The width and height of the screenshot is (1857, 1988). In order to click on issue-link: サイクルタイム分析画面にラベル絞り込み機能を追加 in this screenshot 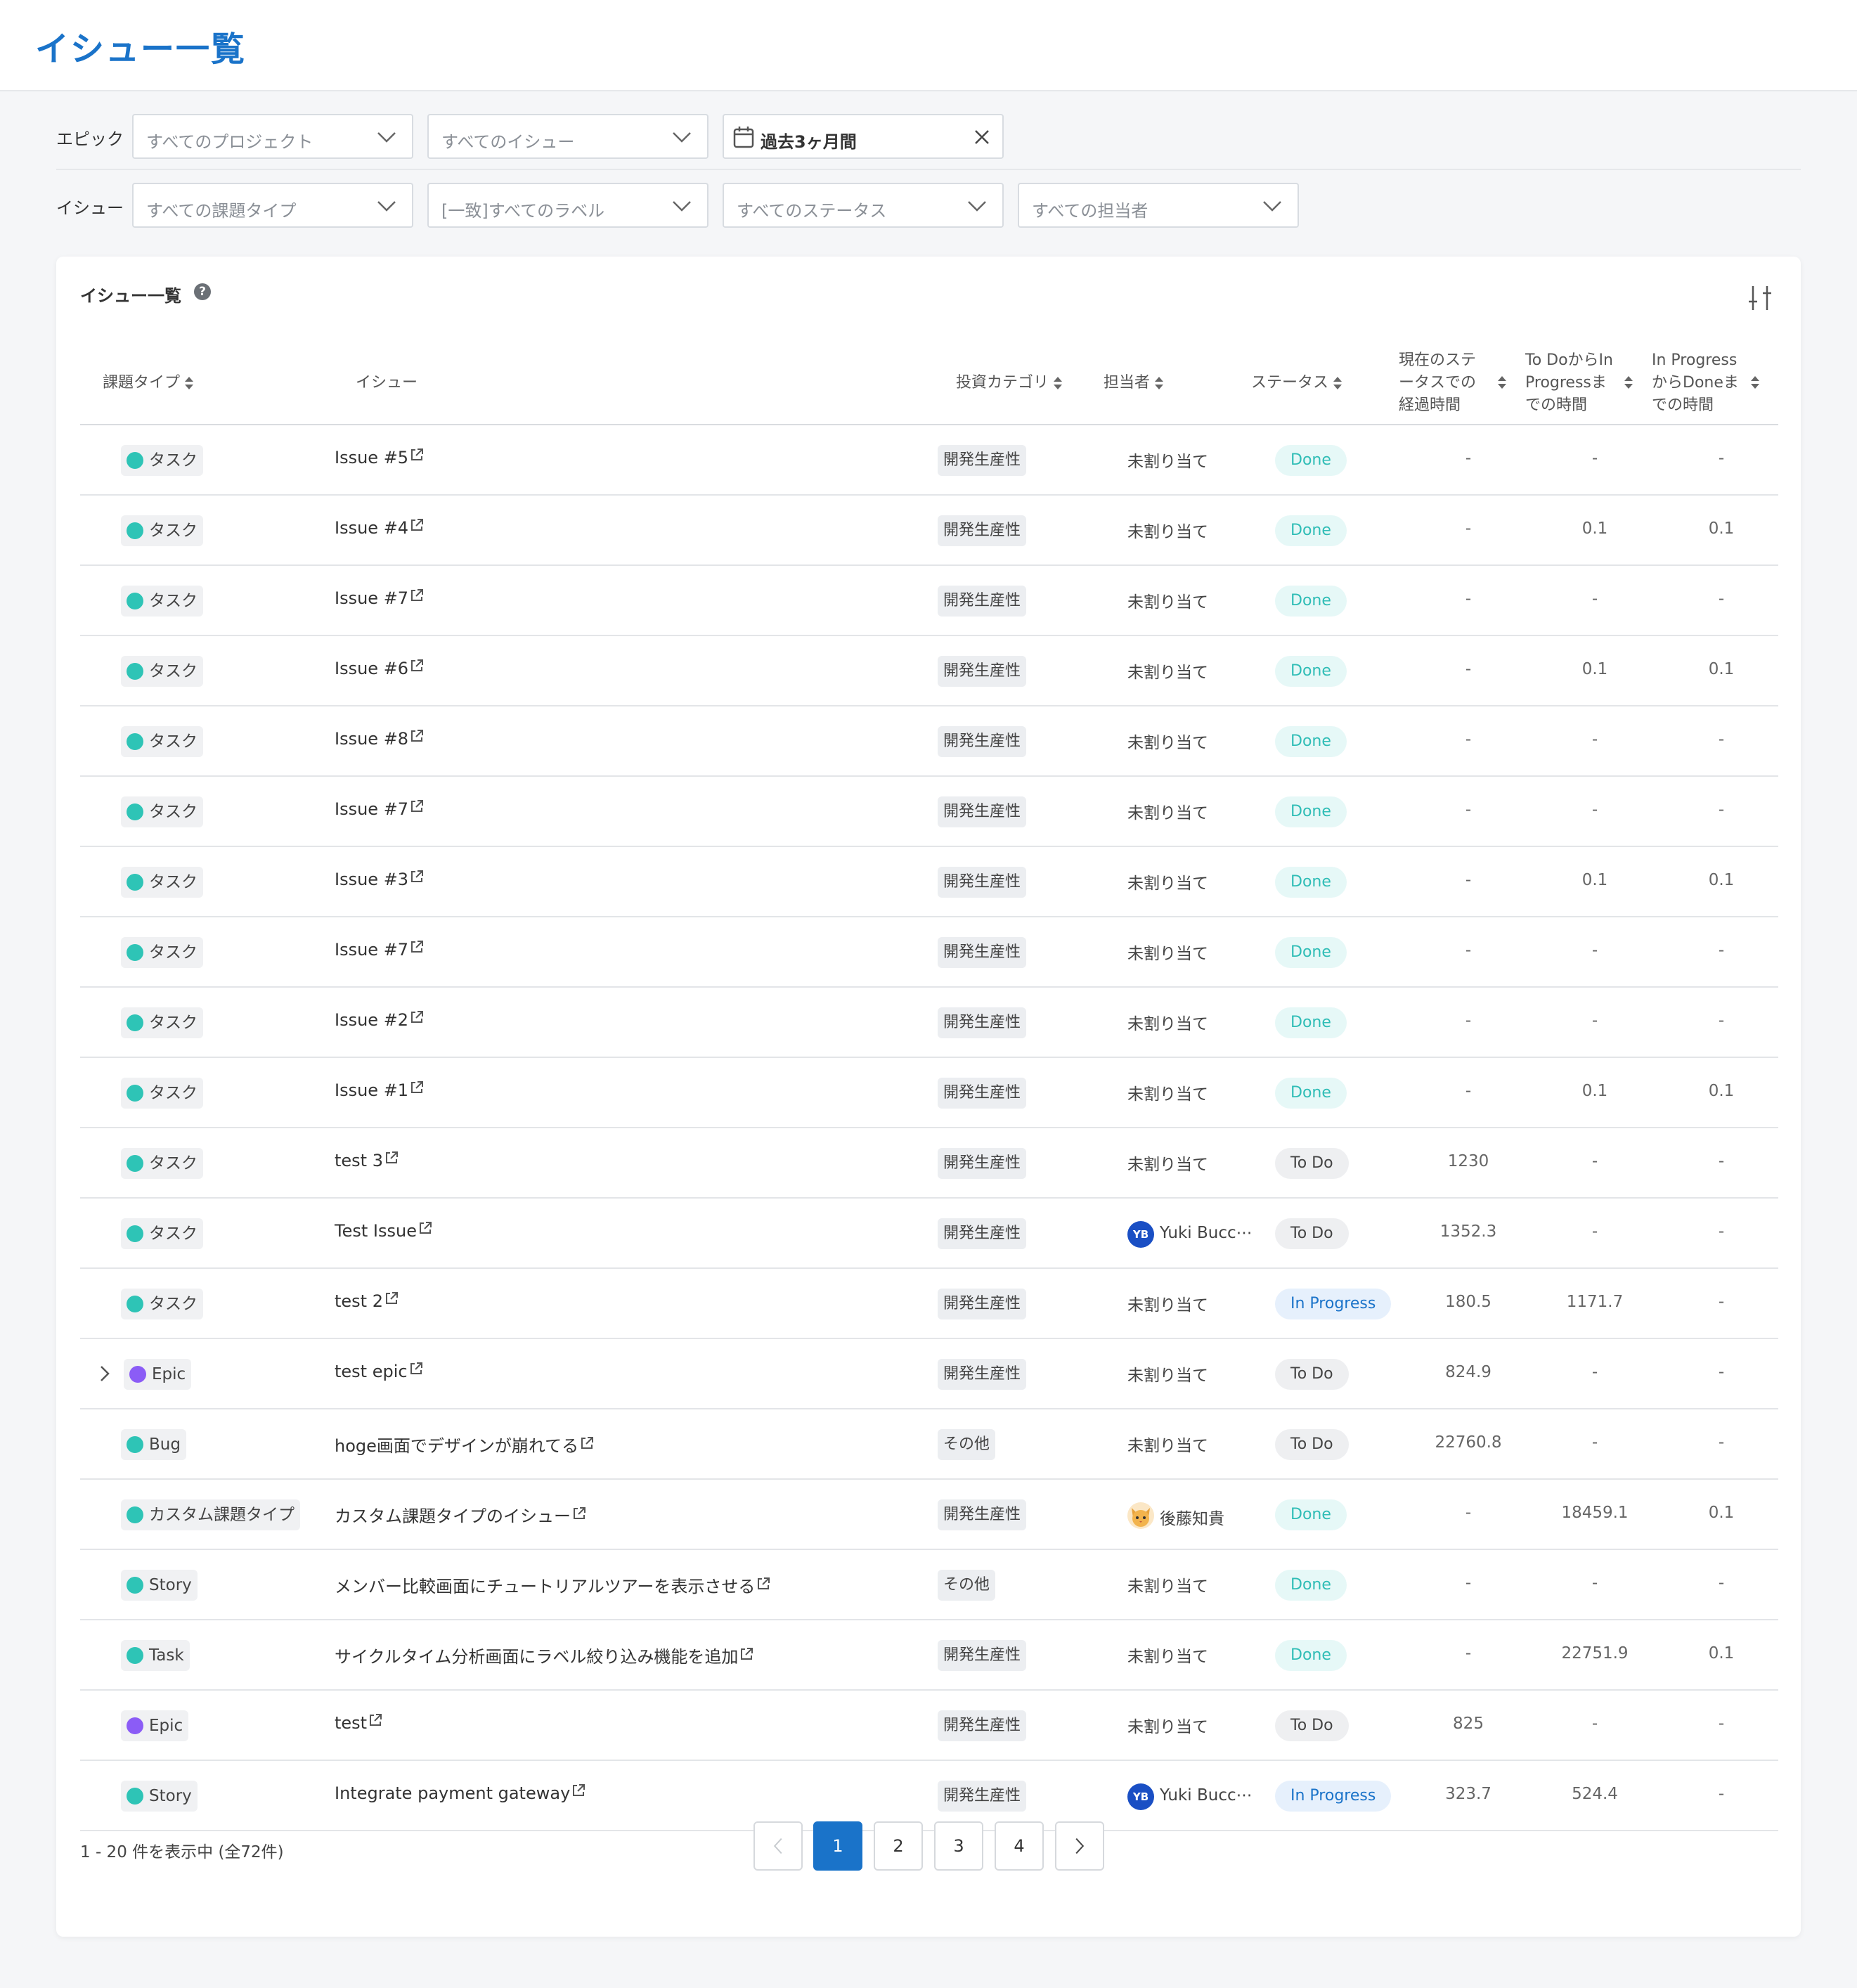, I will do `click(544, 1655)`.